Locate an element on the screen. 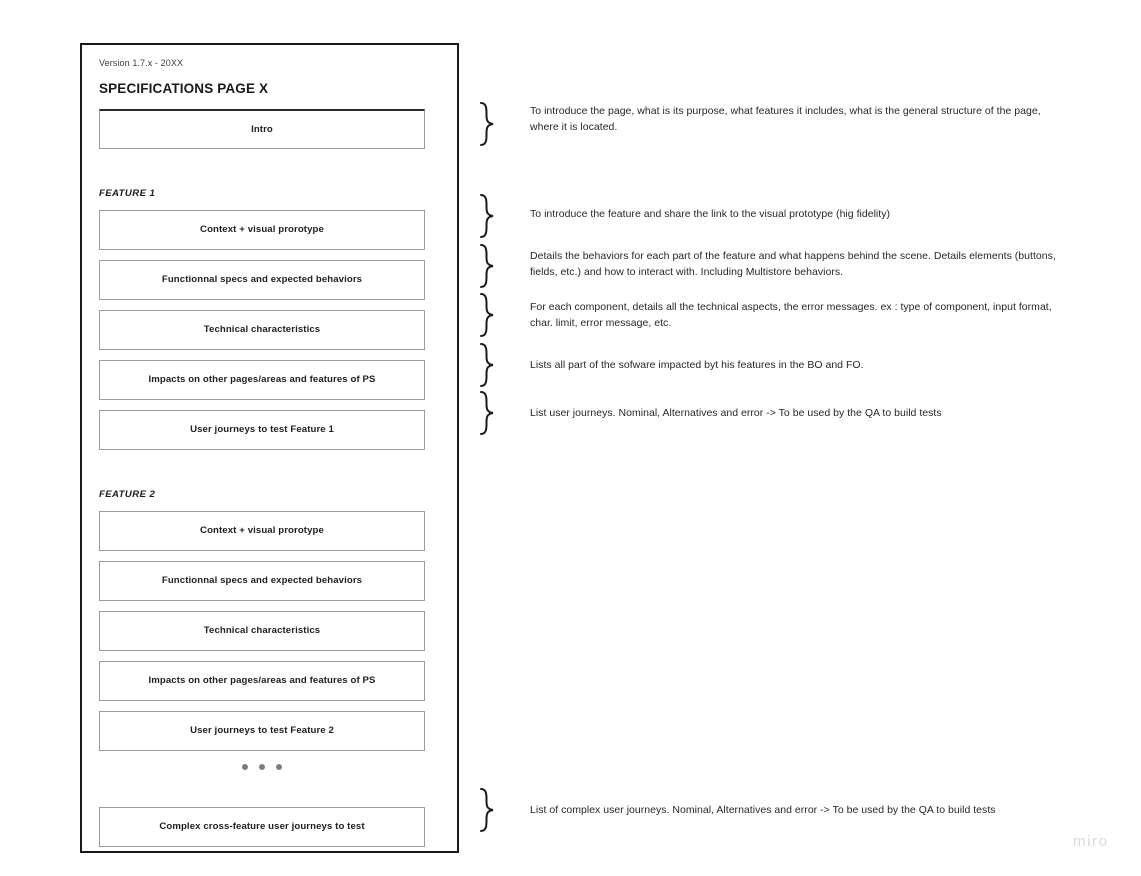  section-box-f2-functional-specs: Functionnal specs and expected behaviors is located at coordinates (262, 581).